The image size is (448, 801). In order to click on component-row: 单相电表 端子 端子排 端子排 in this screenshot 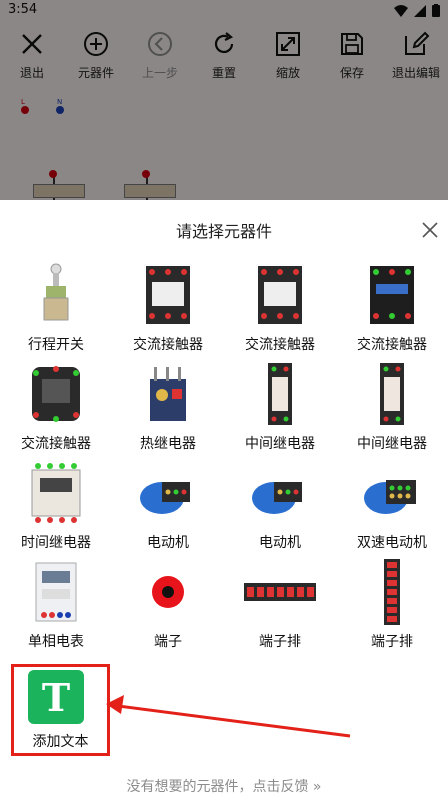, I will do `click(224, 608)`.